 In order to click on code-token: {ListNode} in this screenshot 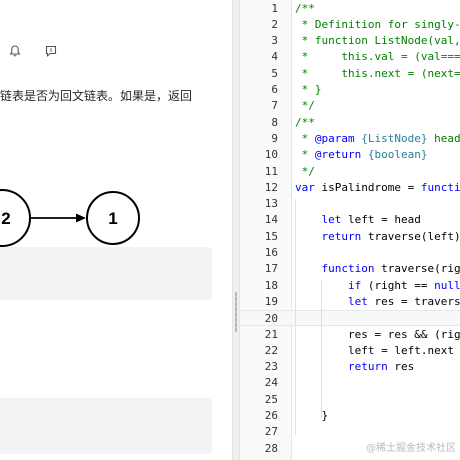, I will do `click(394, 138)`.